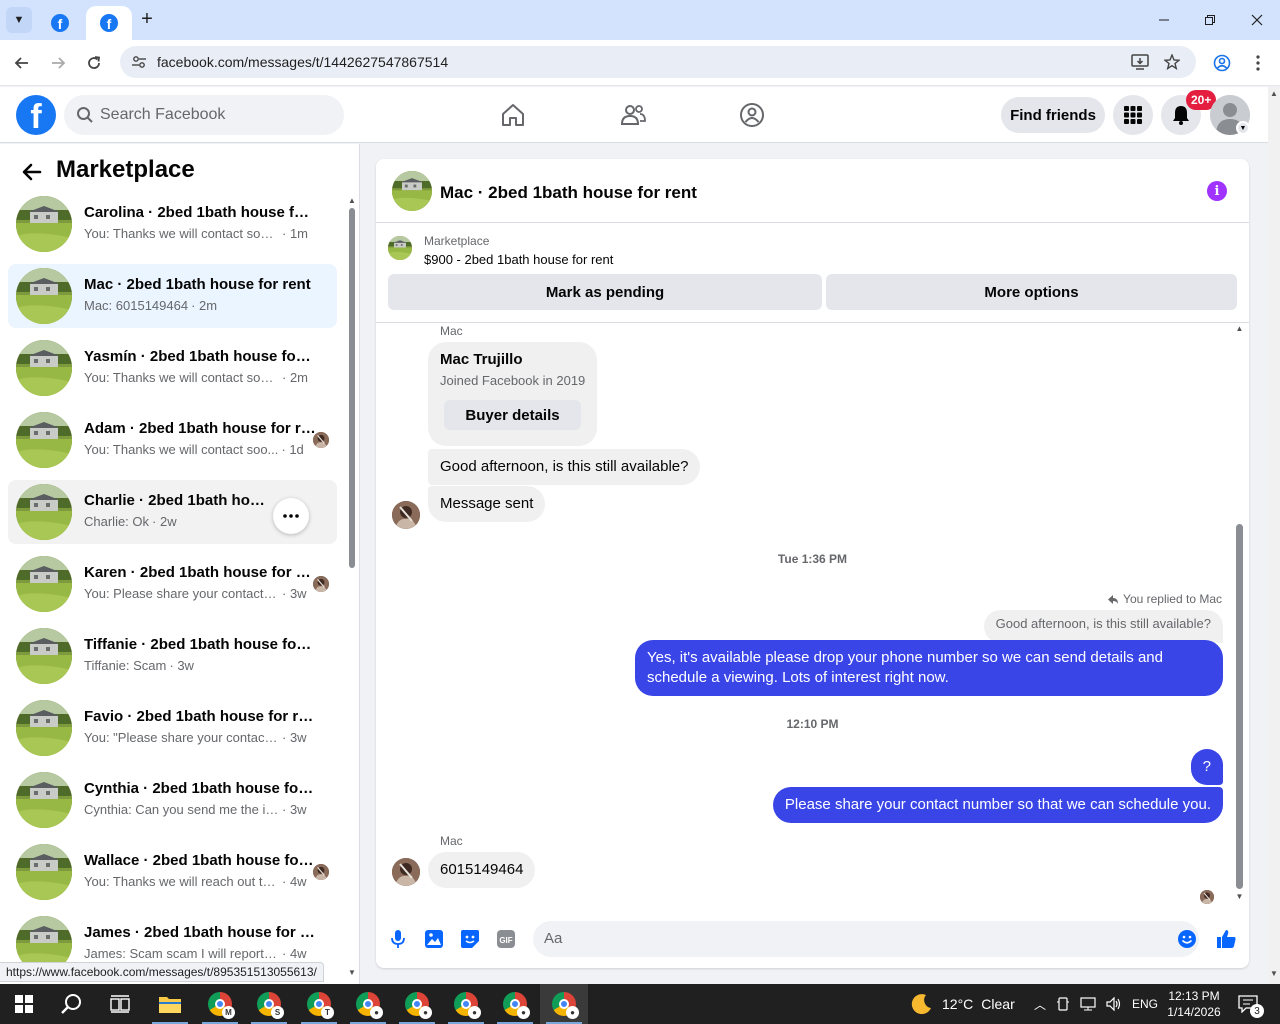 The width and height of the screenshot is (1280, 1024). I want to click on like-thumbs-up-icon, so click(1226, 939).